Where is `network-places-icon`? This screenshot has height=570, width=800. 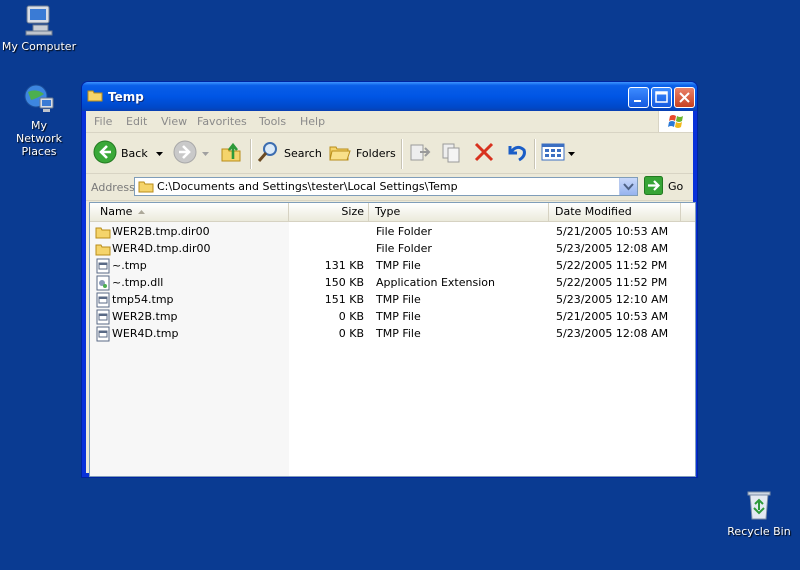 network-places-icon is located at coordinates (39, 99).